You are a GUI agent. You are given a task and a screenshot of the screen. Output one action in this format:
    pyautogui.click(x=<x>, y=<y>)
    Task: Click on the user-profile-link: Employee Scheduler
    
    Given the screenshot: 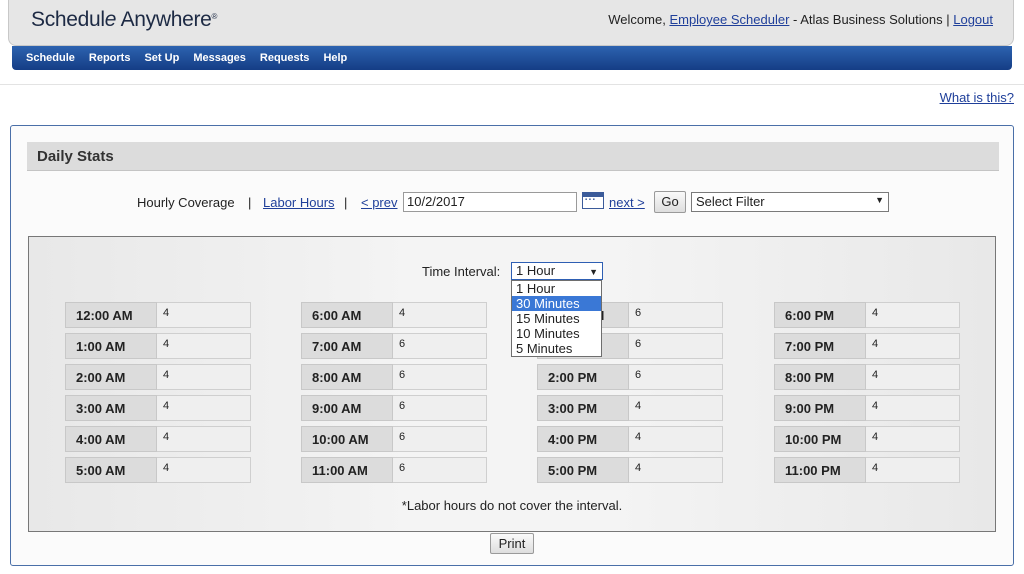 What is the action you would take?
    pyautogui.click(x=729, y=19)
    